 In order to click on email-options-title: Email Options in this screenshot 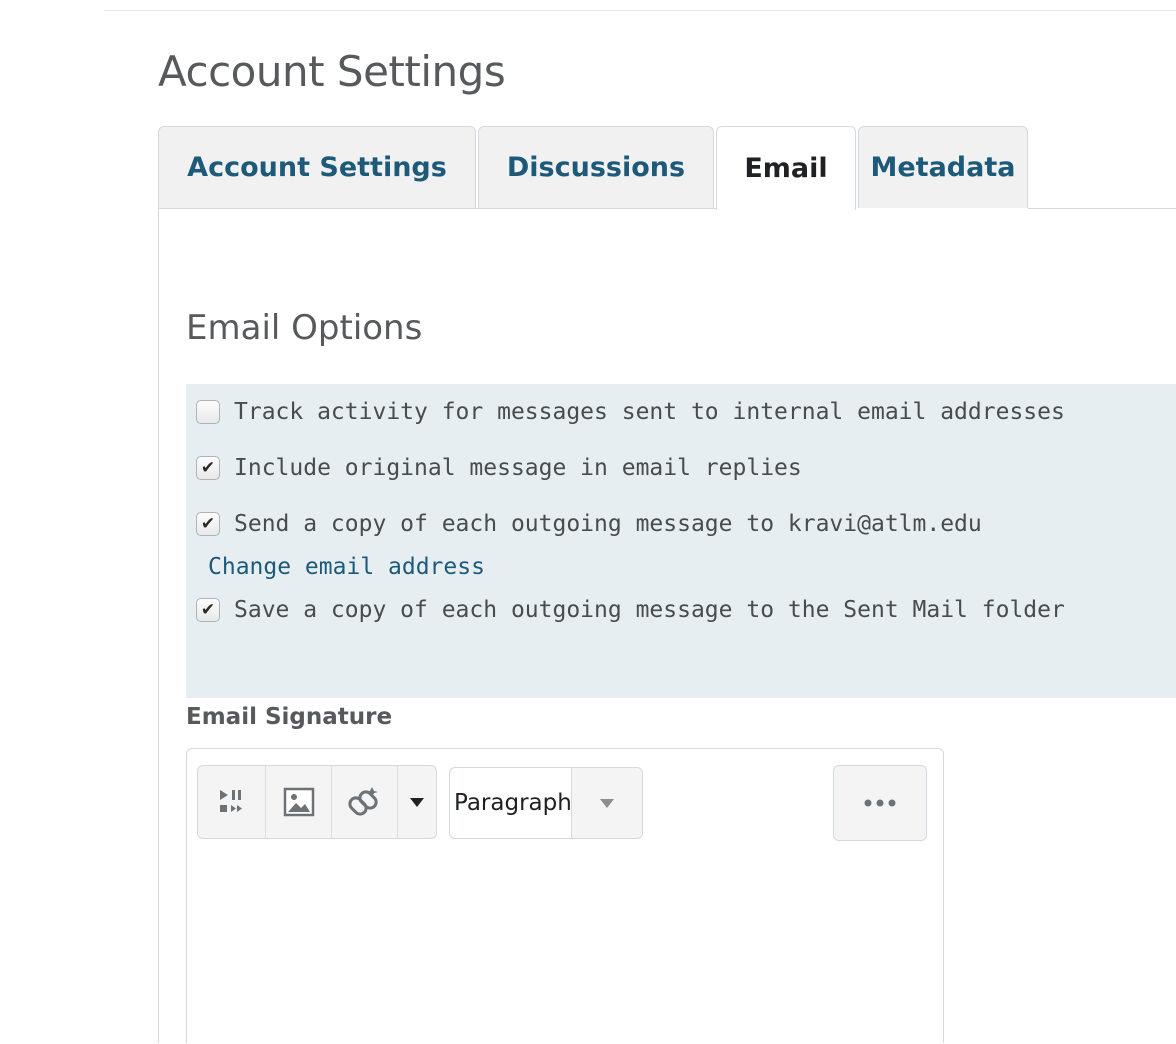, I will do `click(304, 328)`.